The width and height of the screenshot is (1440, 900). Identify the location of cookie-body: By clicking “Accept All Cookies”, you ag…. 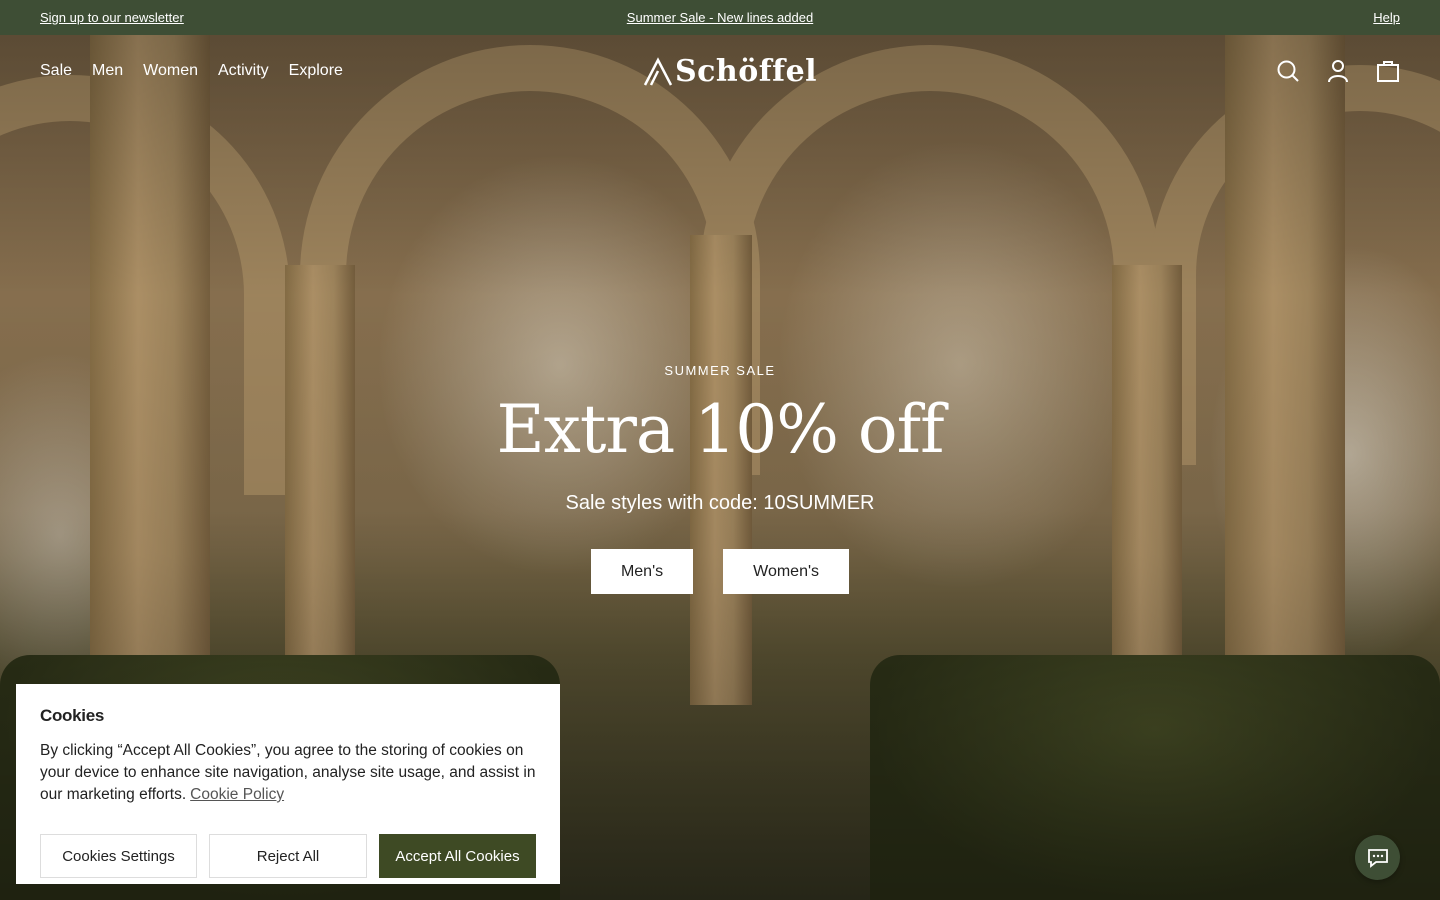
(288, 772).